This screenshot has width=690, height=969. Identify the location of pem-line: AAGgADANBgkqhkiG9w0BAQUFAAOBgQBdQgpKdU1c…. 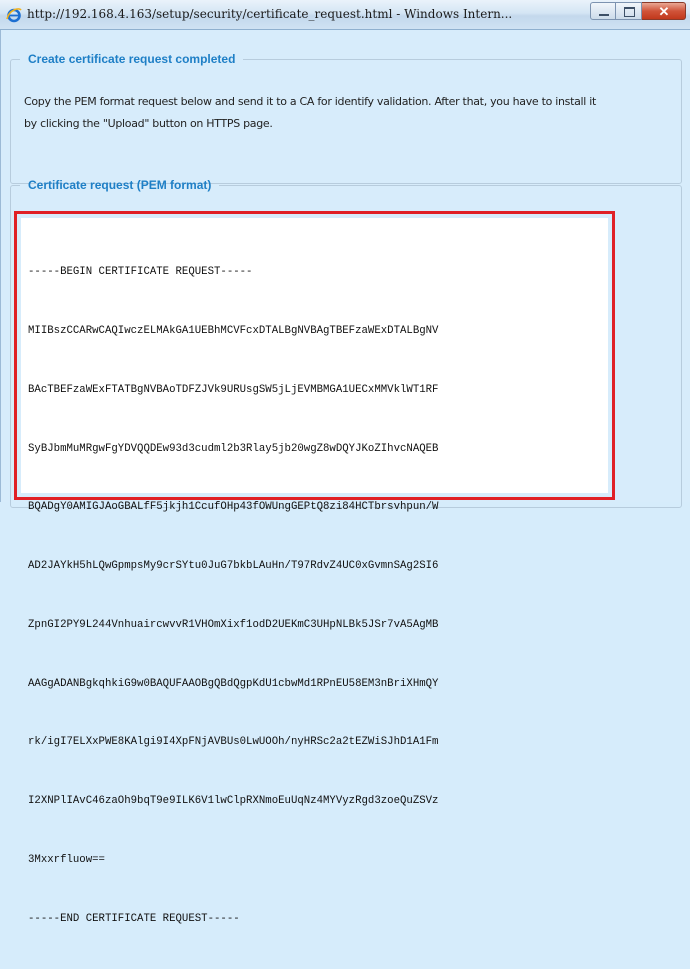
(233, 683).